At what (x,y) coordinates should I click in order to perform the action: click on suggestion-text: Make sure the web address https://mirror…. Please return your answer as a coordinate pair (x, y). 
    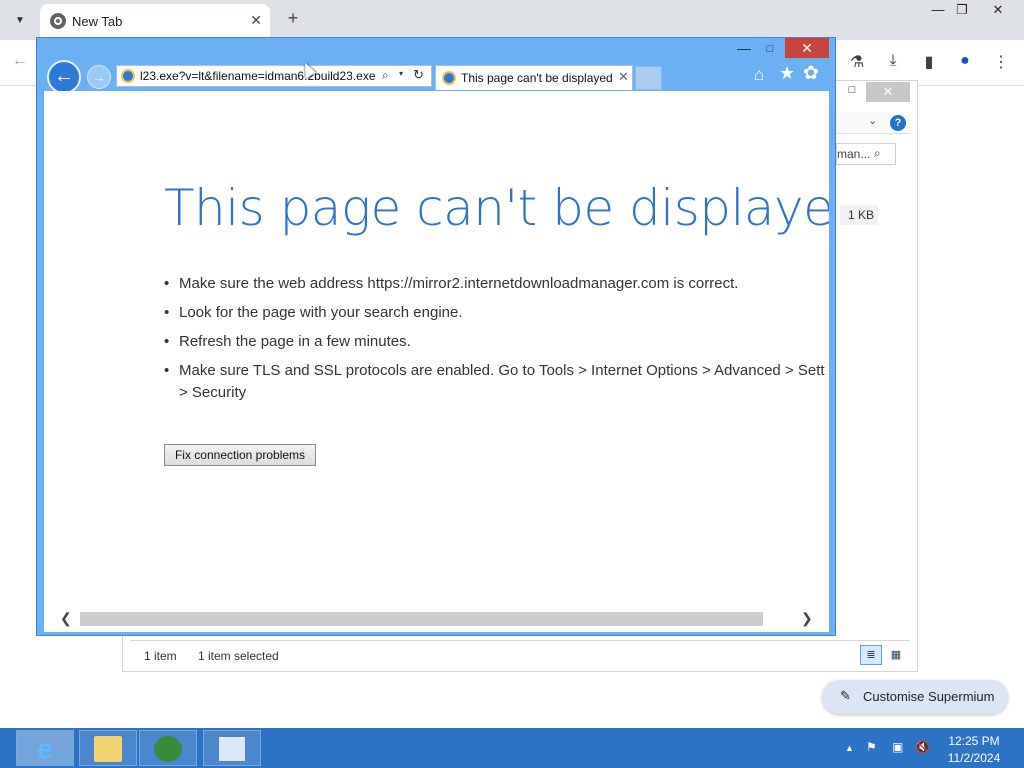
    Looking at the image, I should click on (459, 283).